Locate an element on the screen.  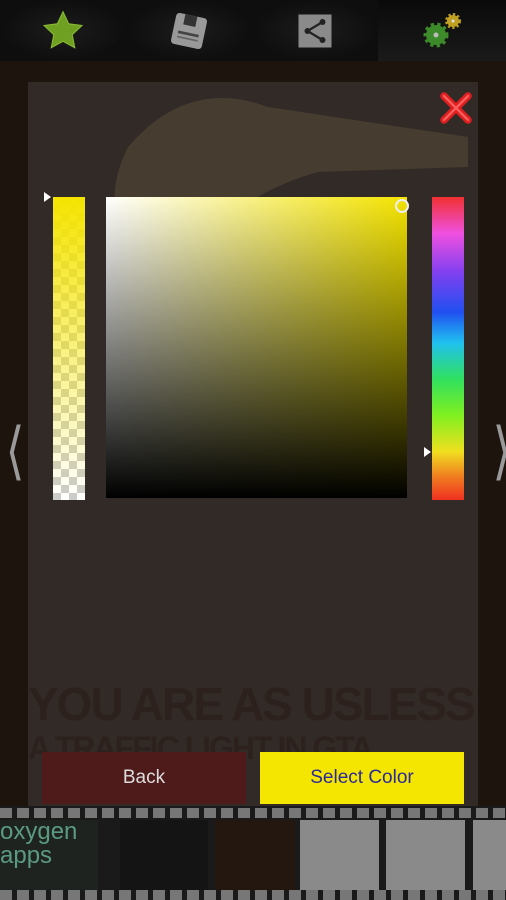
share-icon is located at coordinates (315, 30).